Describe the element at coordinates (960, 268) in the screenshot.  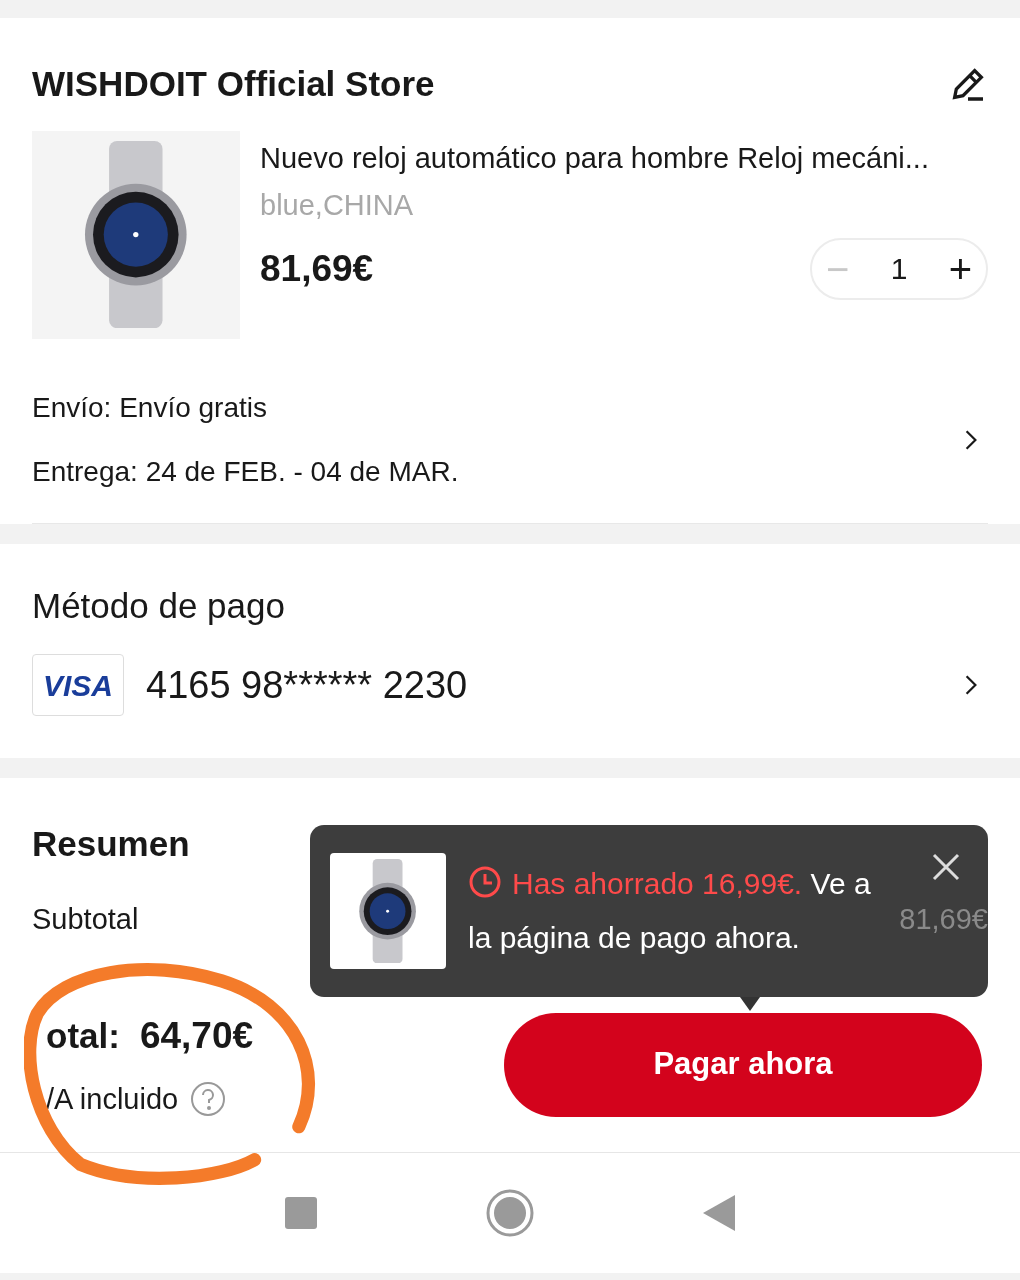
I see `increase-button: +` at that location.